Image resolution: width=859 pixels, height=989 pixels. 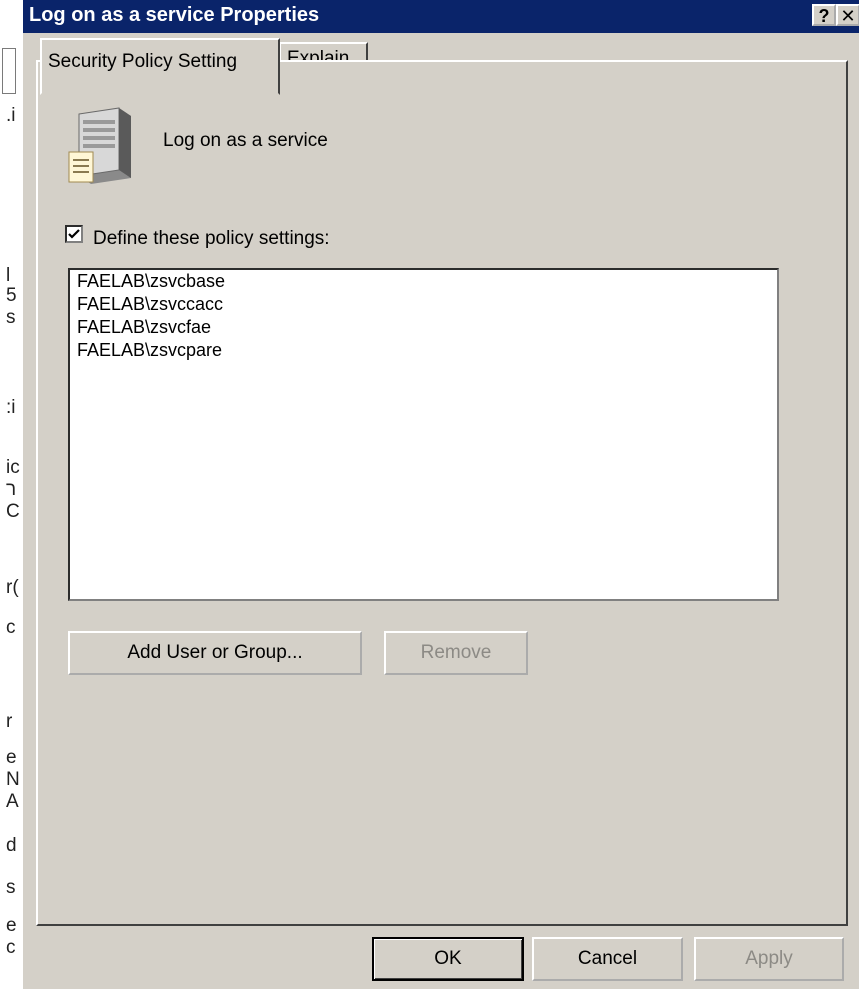 What do you see at coordinates (423, 281) in the screenshot?
I see `list-item: FAELAB\zsvcbase` at bounding box center [423, 281].